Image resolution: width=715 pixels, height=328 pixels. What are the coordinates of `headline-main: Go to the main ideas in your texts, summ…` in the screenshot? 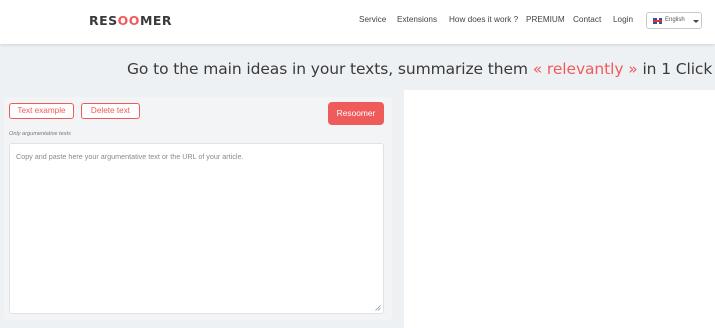 It's located at (327, 69).